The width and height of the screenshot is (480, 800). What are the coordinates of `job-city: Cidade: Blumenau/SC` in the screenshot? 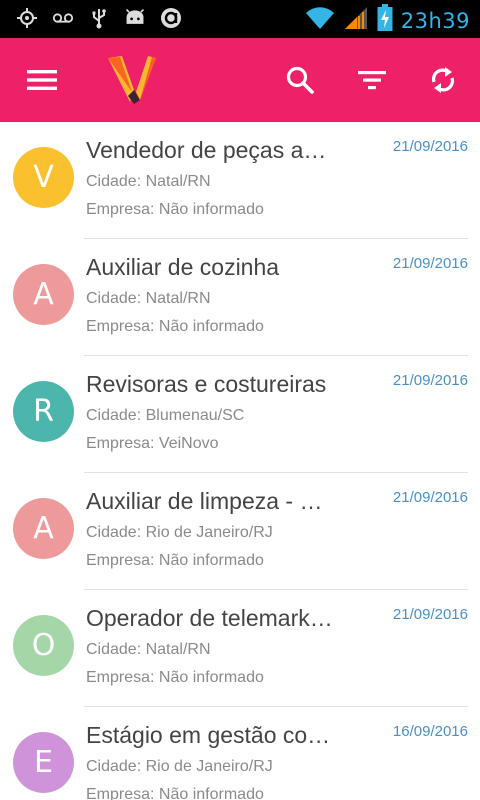 It's located at (165, 415).